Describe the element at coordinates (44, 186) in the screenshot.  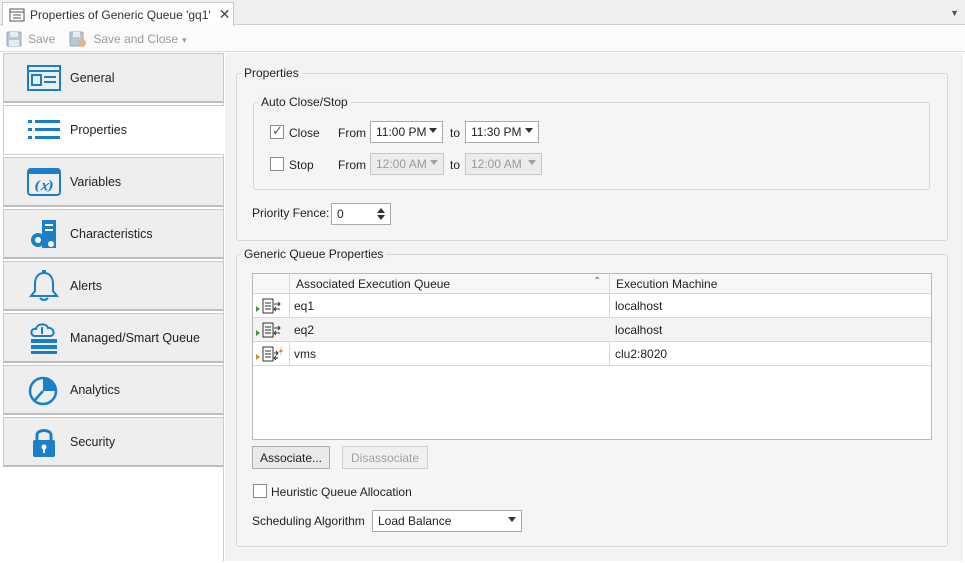
I see `svg-text: (𝑥)` at that location.